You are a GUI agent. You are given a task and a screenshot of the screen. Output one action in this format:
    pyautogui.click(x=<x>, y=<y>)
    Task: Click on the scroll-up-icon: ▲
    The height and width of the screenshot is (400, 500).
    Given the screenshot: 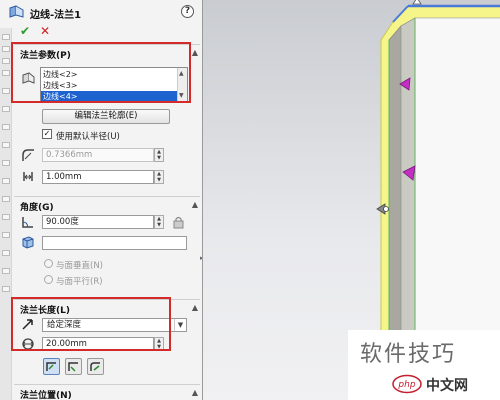 What is the action you would take?
    pyautogui.click(x=181, y=73)
    